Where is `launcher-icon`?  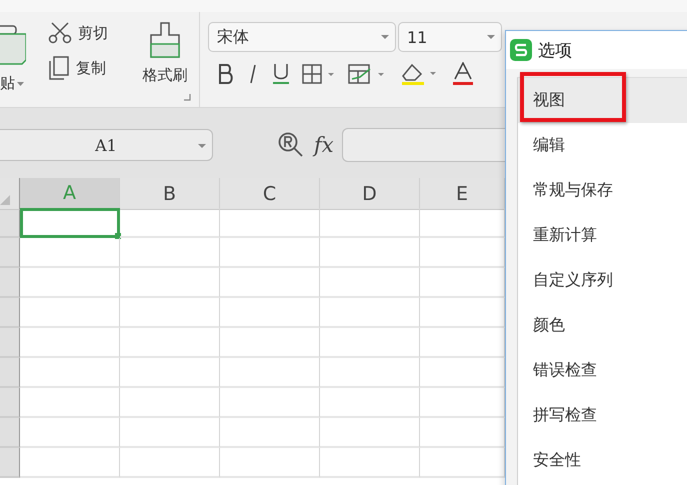 launcher-icon is located at coordinates (187, 97).